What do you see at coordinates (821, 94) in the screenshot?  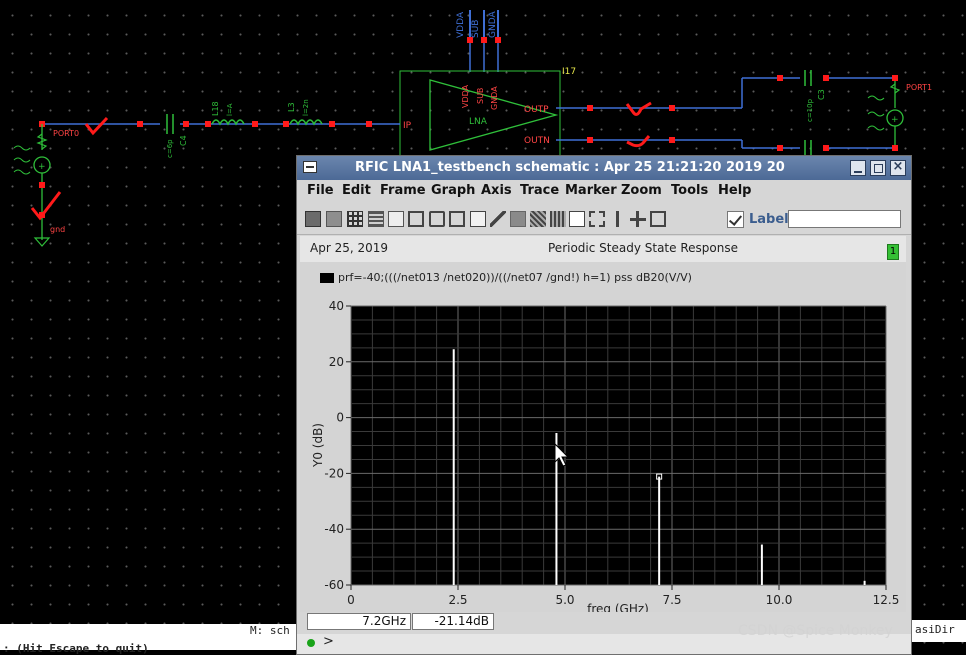 I see `c3-label: C3` at bounding box center [821, 94].